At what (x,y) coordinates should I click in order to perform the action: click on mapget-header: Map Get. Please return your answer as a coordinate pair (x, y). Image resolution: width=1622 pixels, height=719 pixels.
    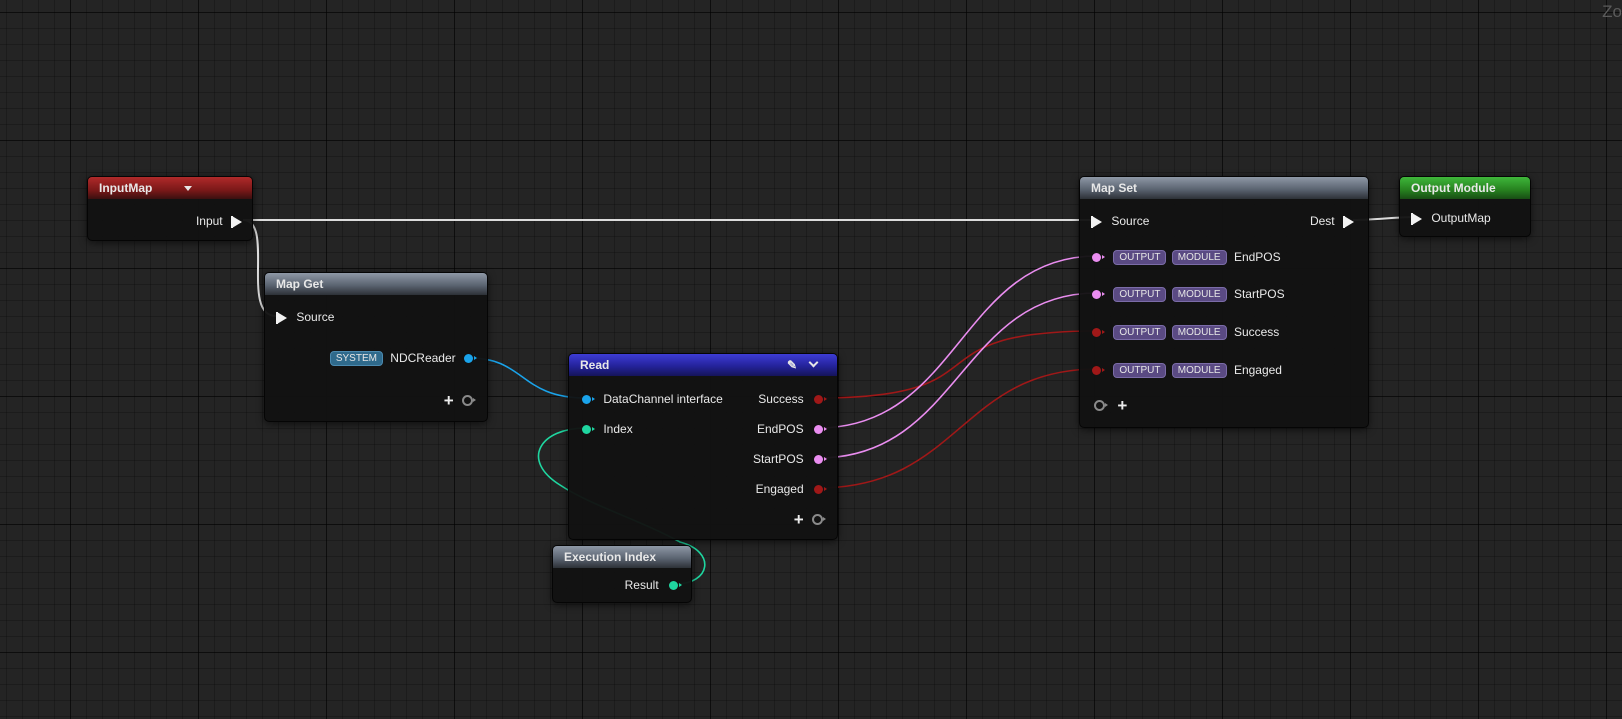
    Looking at the image, I should click on (376, 284).